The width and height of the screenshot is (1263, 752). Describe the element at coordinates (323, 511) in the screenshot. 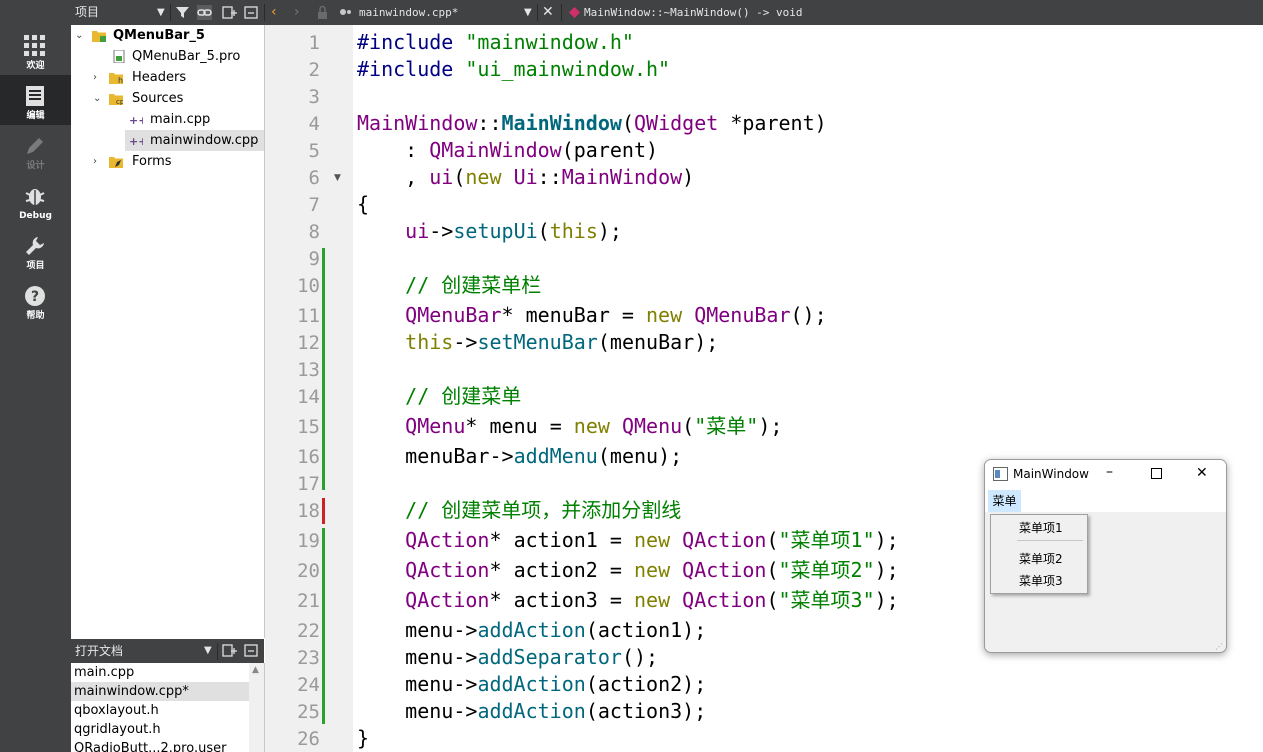

I see `change-marker-modified` at that location.